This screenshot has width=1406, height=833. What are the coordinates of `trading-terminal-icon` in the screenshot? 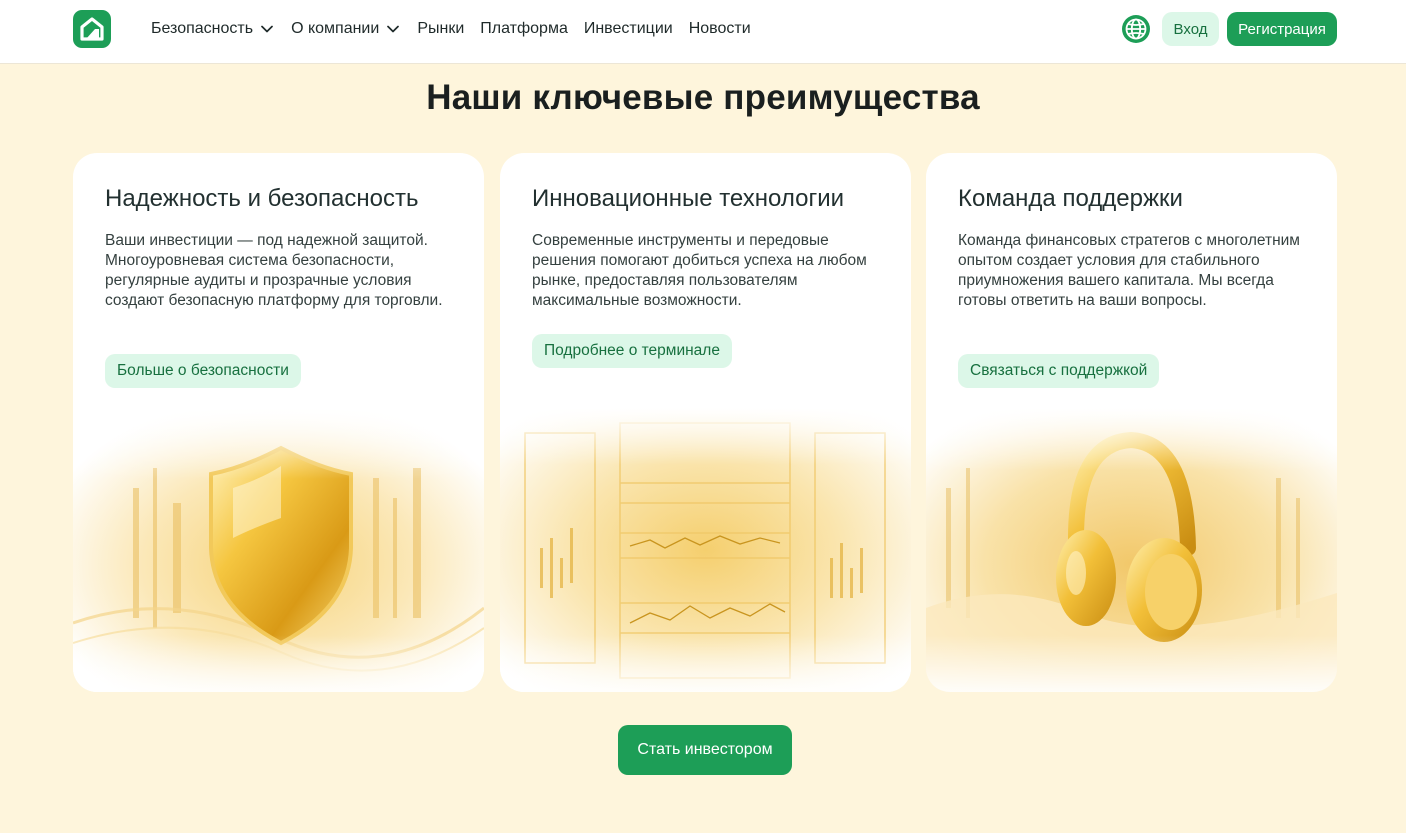 It's located at (705, 550).